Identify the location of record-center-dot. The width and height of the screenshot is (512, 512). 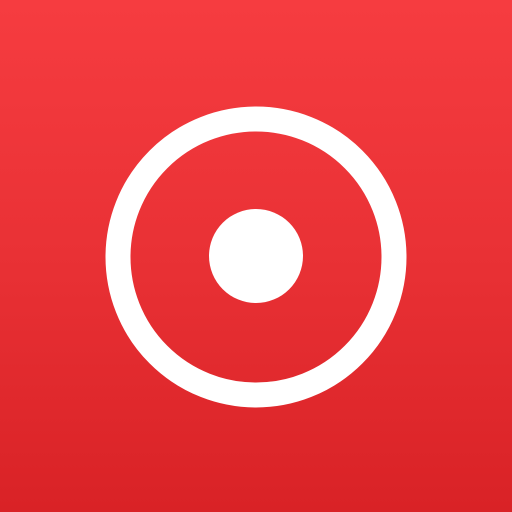
(256, 256).